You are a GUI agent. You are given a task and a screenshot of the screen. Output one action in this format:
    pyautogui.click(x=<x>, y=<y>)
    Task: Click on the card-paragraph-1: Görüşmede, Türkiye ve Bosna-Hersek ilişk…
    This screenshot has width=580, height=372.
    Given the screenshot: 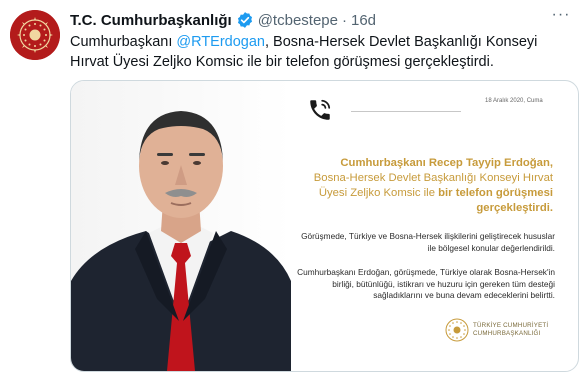 What is the action you would take?
    pyautogui.click(x=428, y=242)
    